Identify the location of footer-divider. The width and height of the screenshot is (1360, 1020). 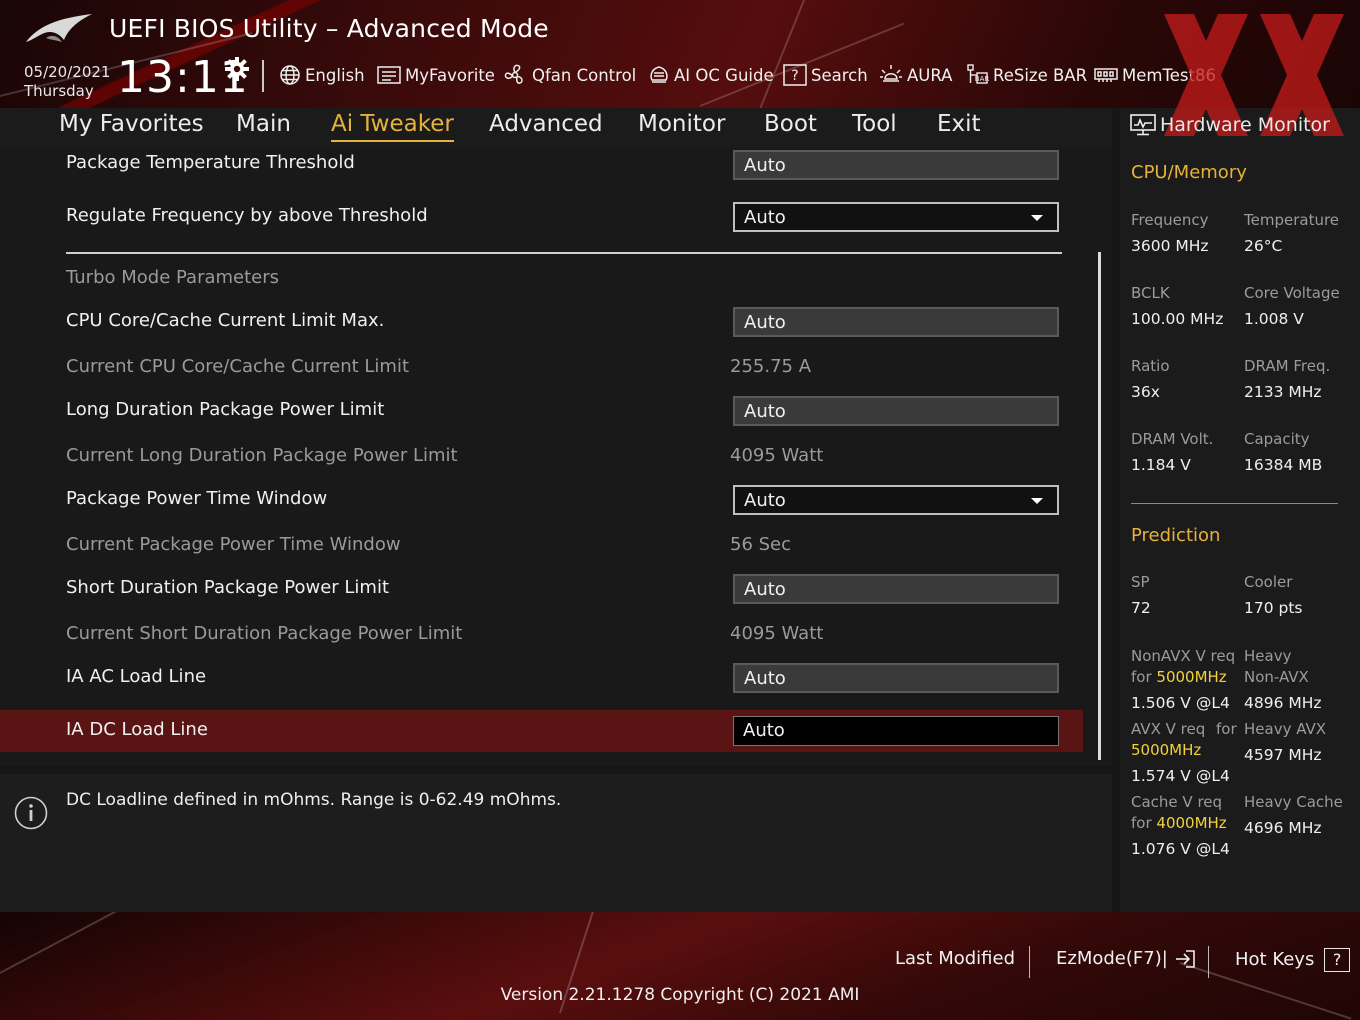
(1029, 962).